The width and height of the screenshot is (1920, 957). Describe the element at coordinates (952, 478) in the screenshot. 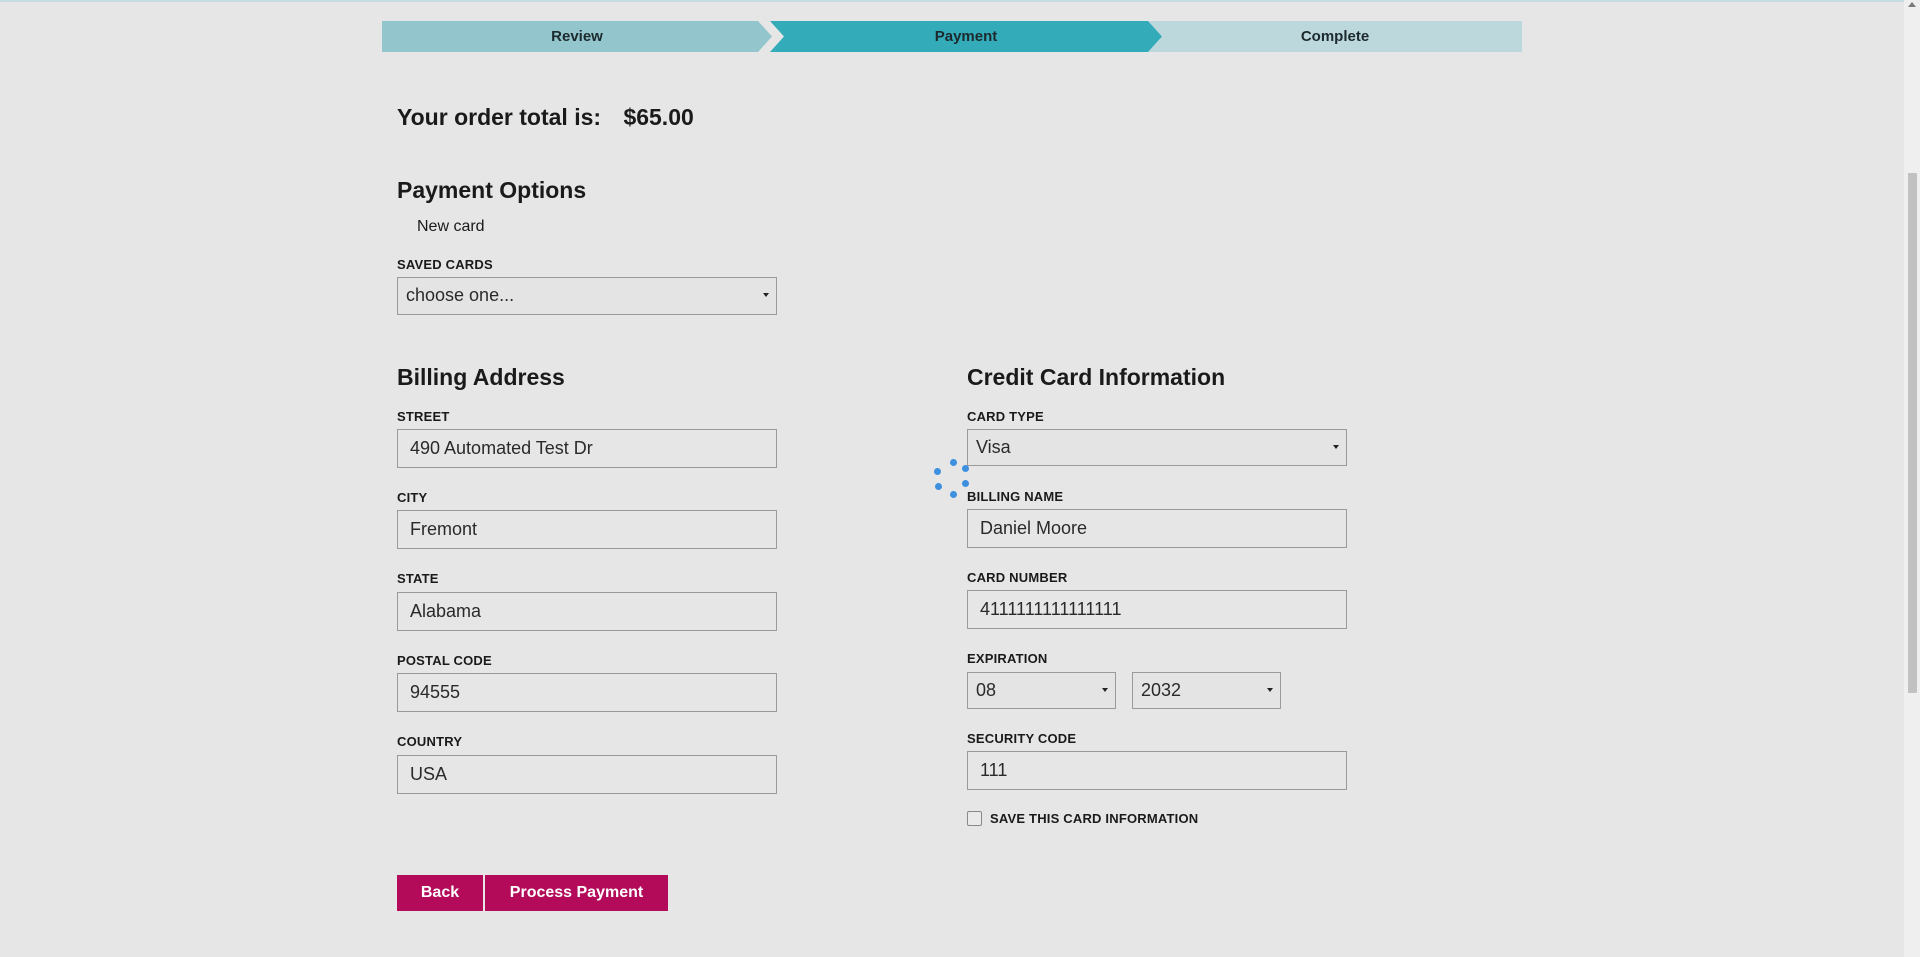

I see `loading-spinner-icon` at that location.